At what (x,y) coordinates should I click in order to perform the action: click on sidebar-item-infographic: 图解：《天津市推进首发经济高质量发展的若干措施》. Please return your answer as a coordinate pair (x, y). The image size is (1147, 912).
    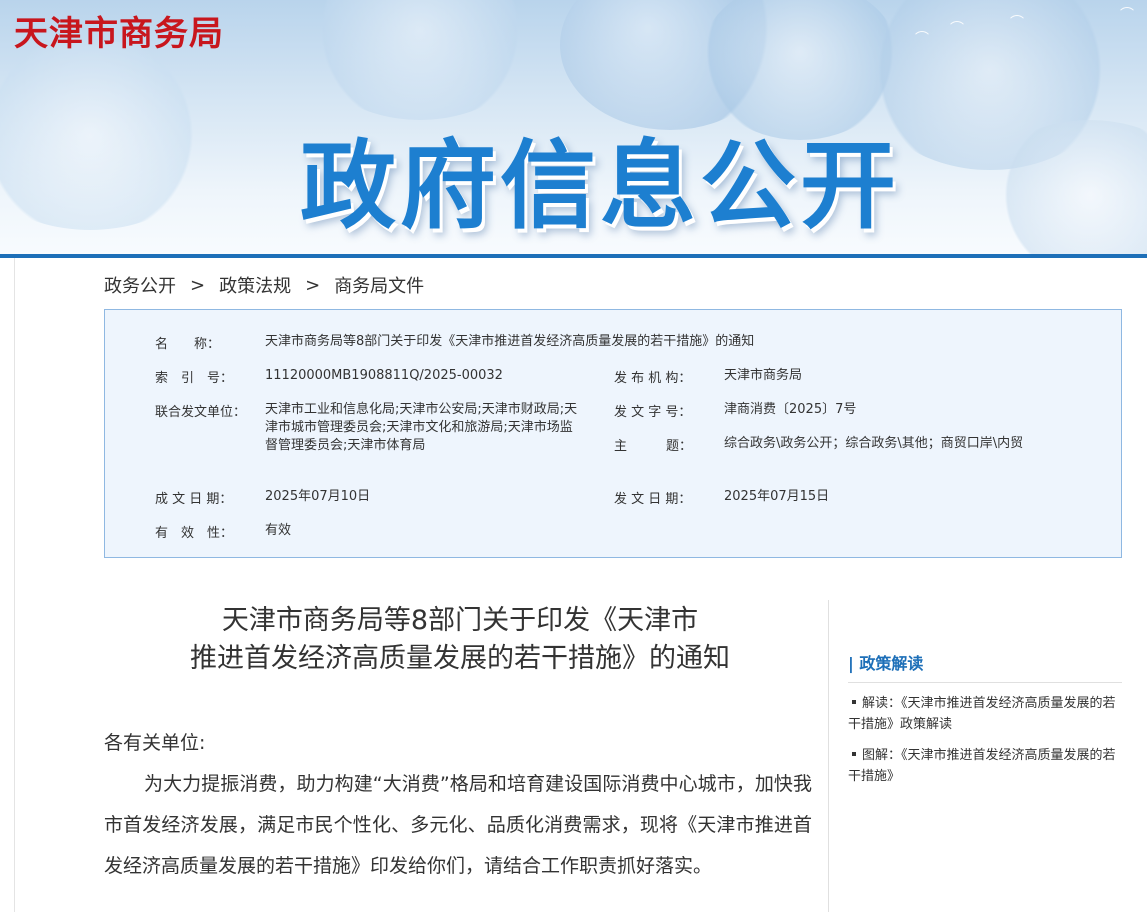
    Looking at the image, I should click on (986, 766).